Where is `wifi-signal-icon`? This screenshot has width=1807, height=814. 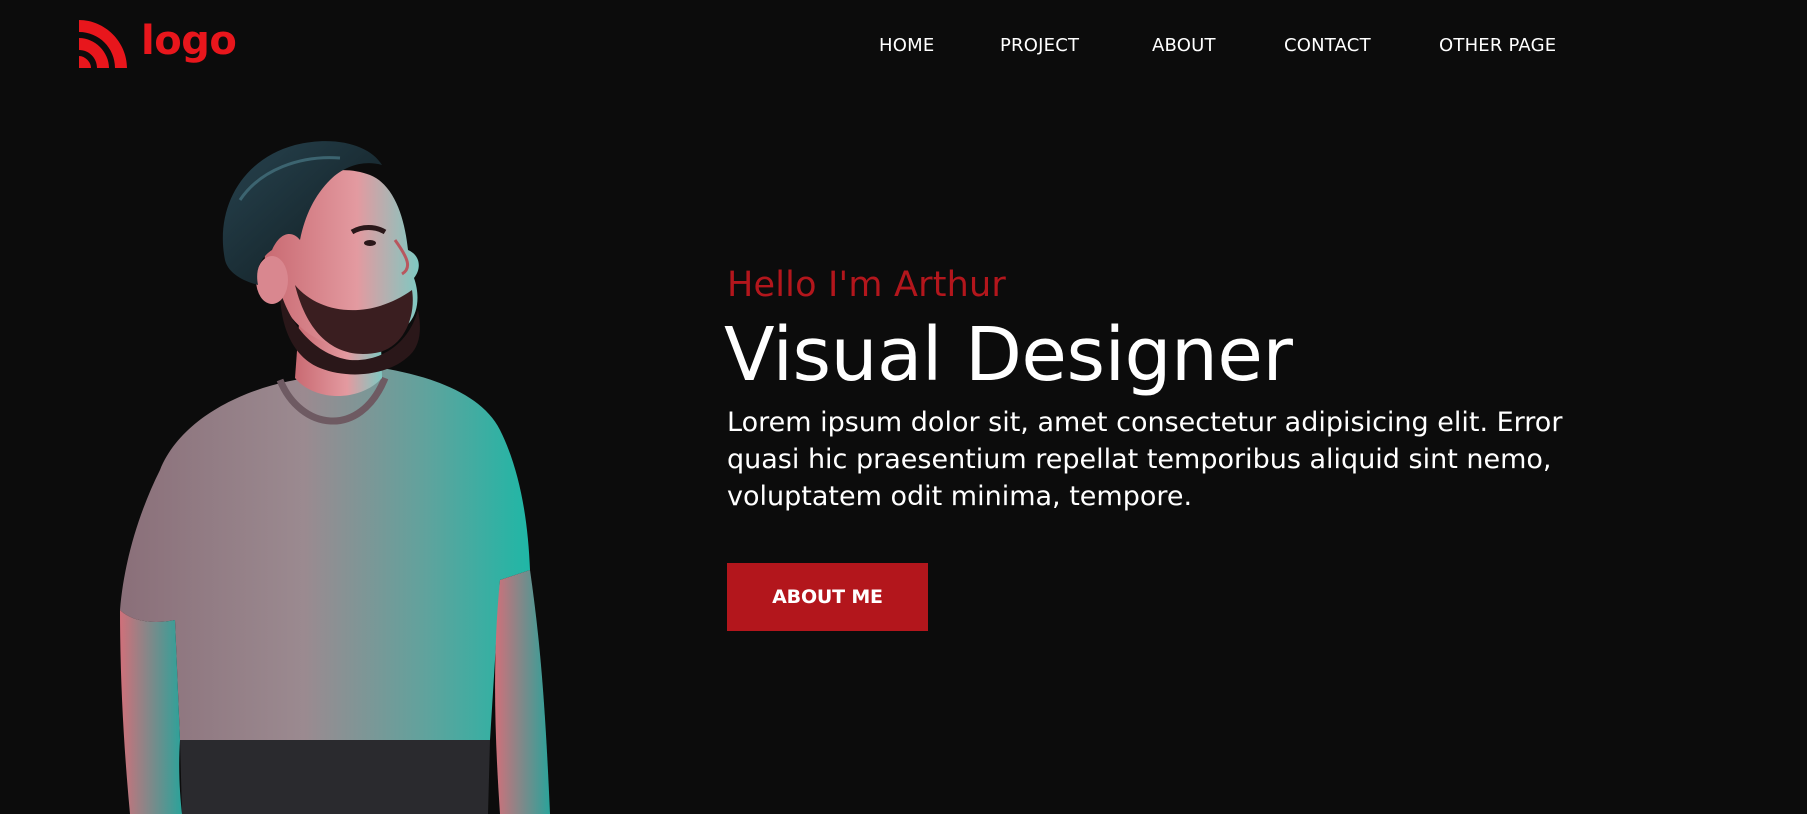
wifi-signal-icon is located at coordinates (103, 44).